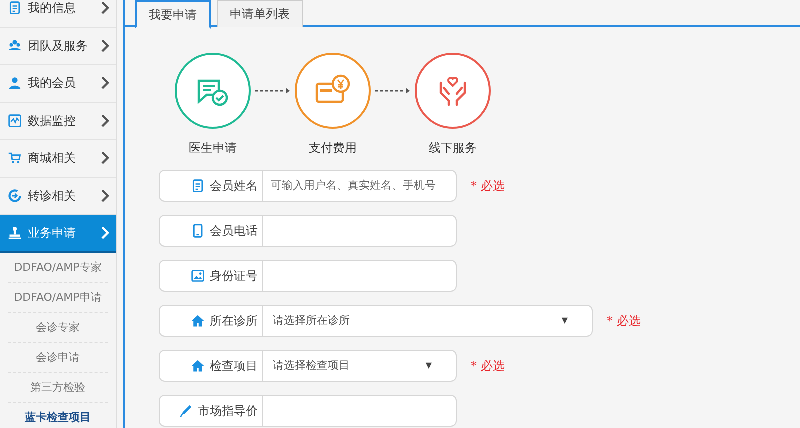 This screenshot has height=428, width=800. What do you see at coordinates (15, 121) in the screenshot?
I see `chart-icon` at bounding box center [15, 121].